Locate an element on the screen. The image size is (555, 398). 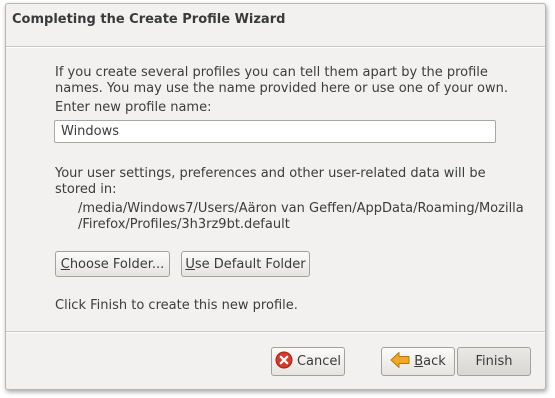
finish-label: Finish is located at coordinates (494, 361).